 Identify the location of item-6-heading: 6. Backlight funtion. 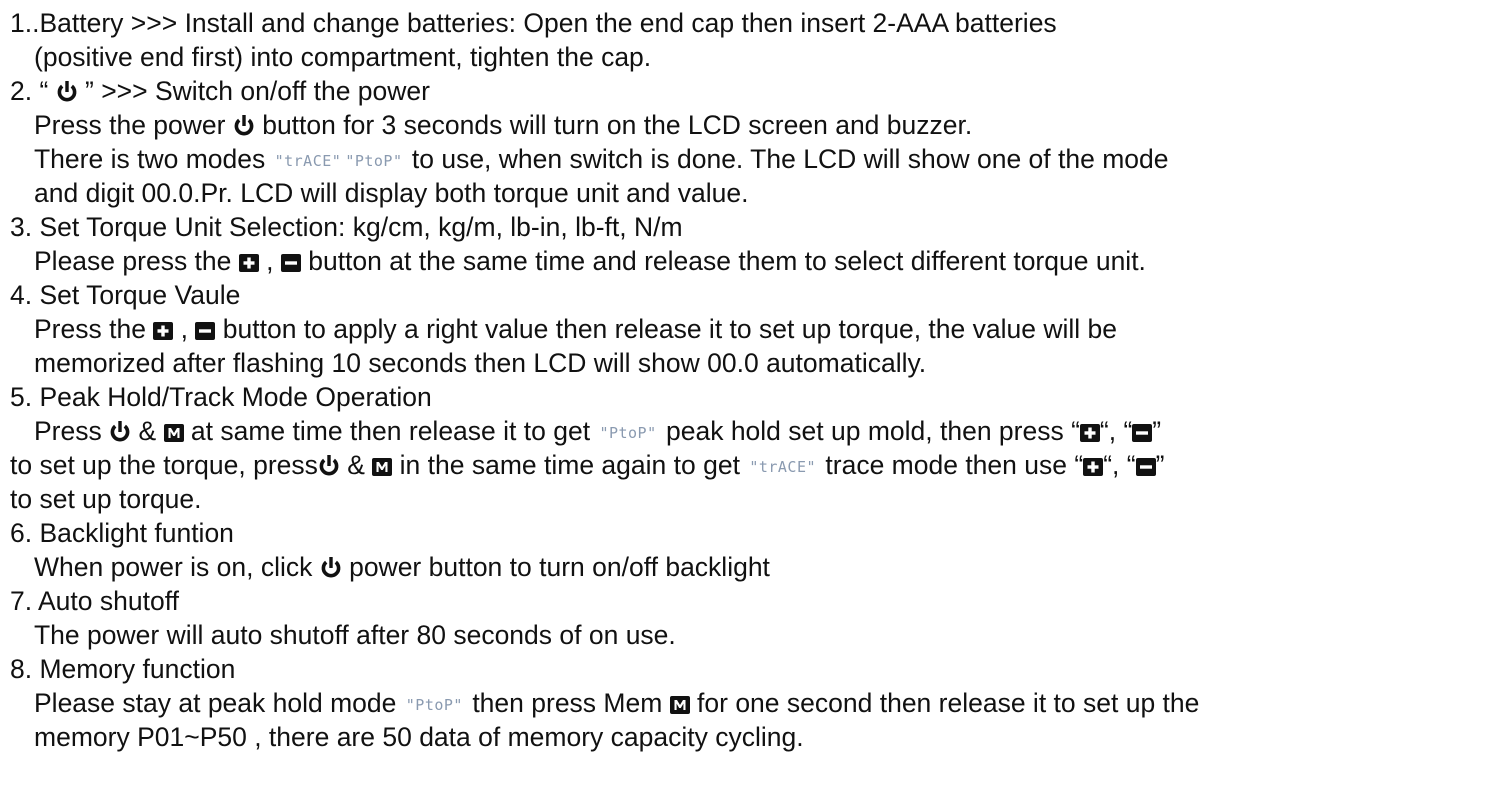
(122, 533).